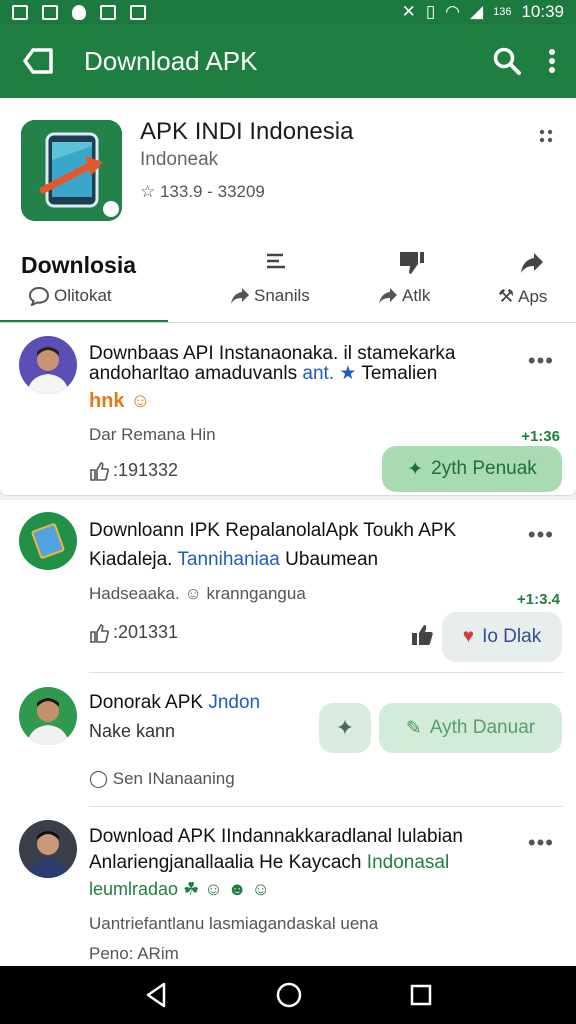 Image resolution: width=576 pixels, height=1024 pixels. I want to click on wifi-icon: ◠, so click(453, 11).